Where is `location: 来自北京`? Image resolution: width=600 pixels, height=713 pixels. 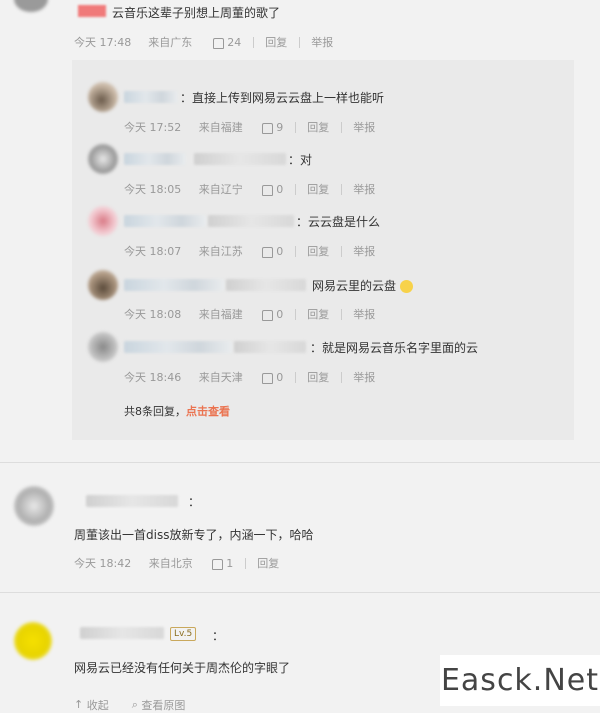
location: 来自北京 is located at coordinates (170, 563).